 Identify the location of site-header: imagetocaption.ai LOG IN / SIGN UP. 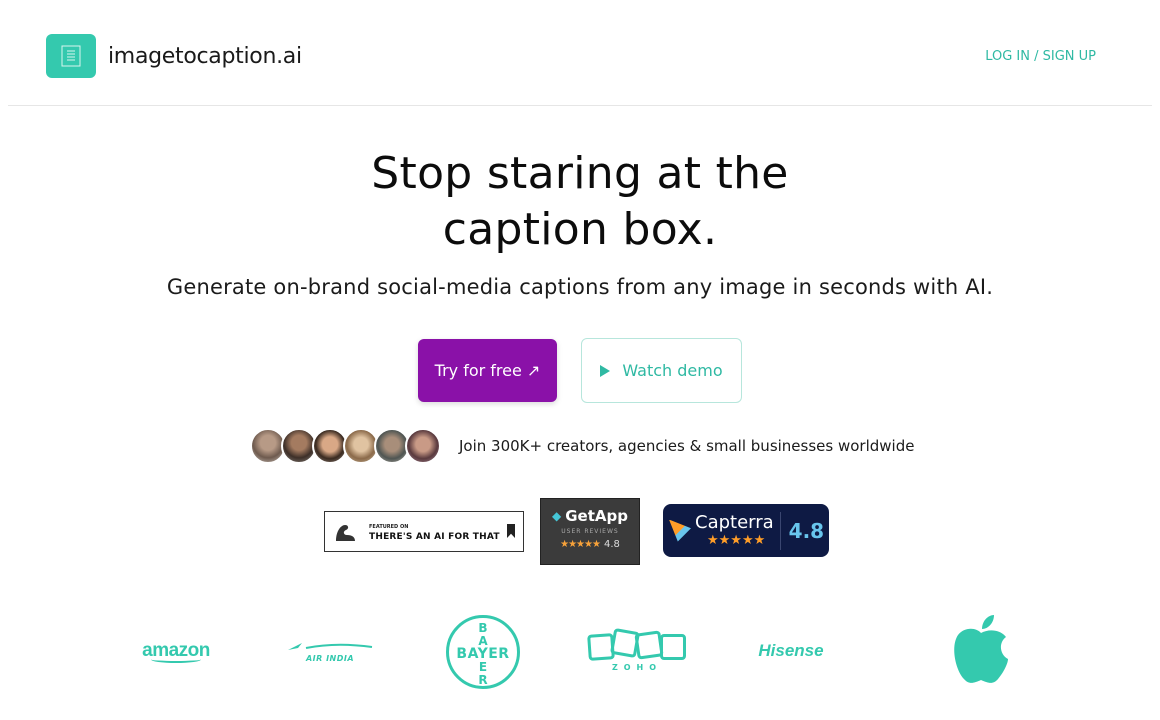
(580, 53).